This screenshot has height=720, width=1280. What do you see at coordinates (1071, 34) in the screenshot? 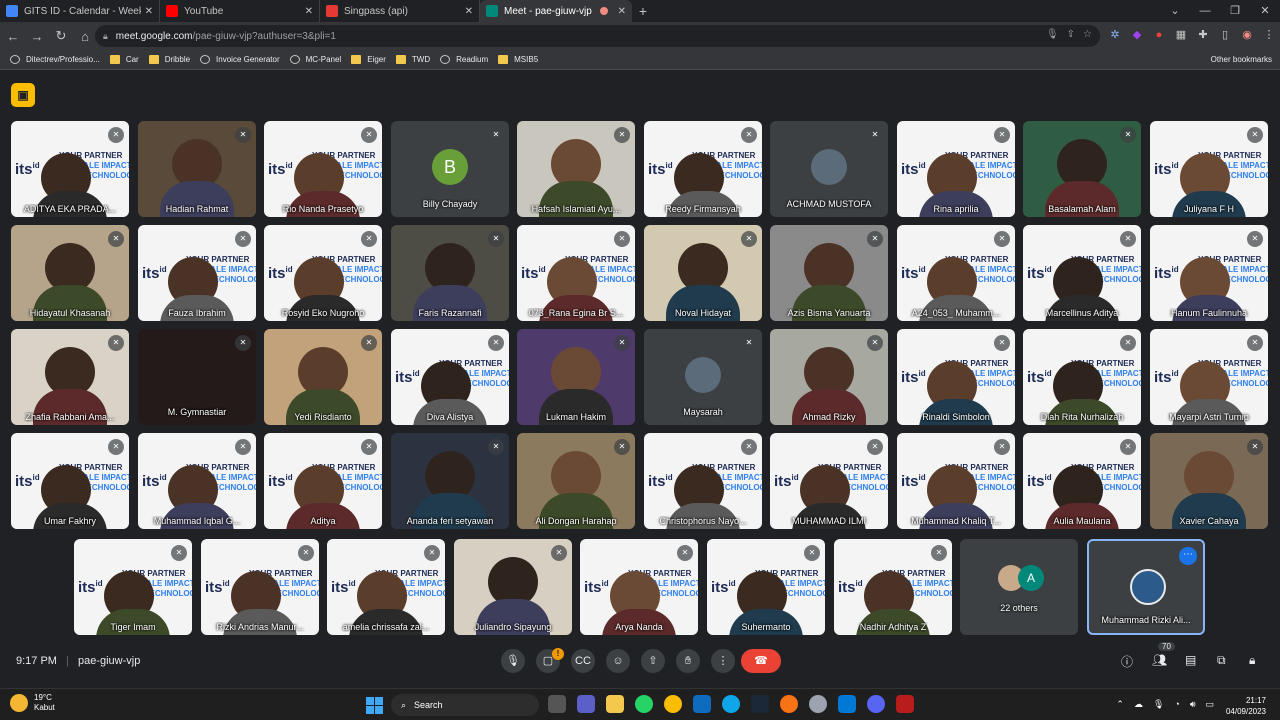
I see `share-icon: ⇪` at bounding box center [1071, 34].